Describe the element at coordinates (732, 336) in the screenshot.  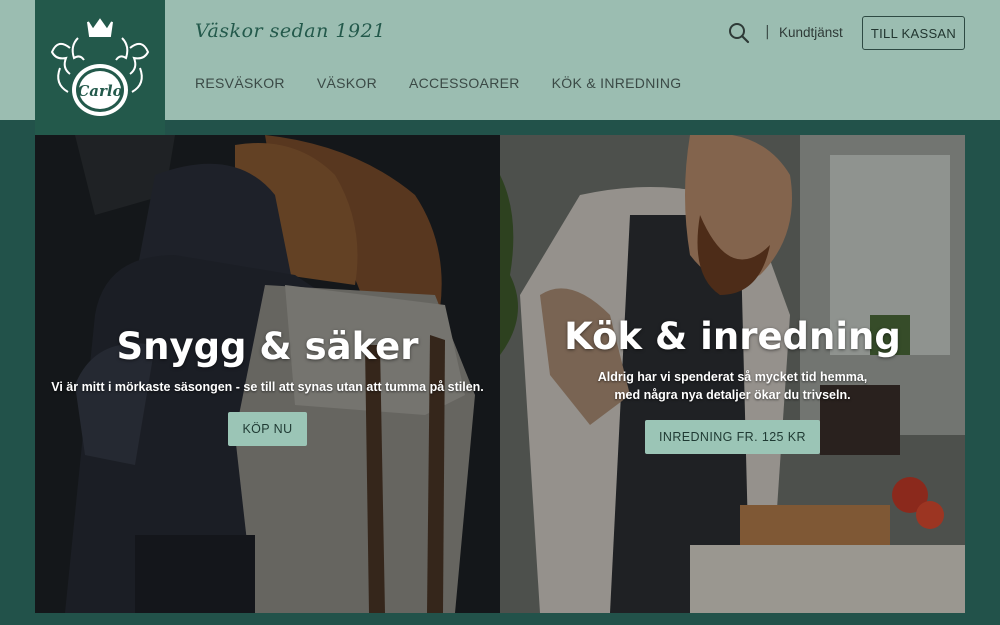
I see `hero-title-right: Kök & inredning` at that location.